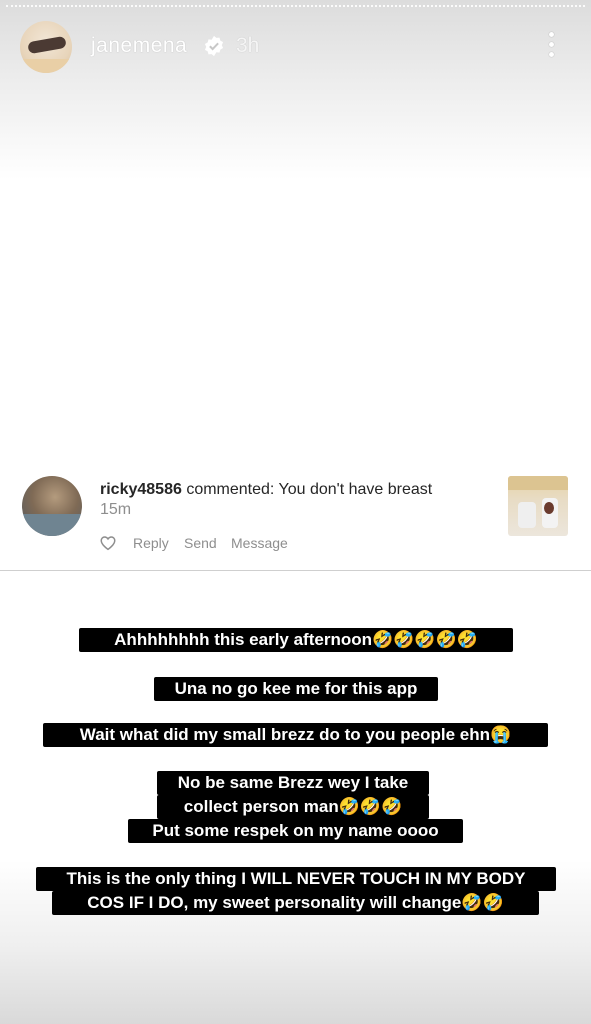 Image resolution: width=591 pixels, height=1024 pixels. What do you see at coordinates (214, 46) in the screenshot?
I see `verified-badge-icon` at bounding box center [214, 46].